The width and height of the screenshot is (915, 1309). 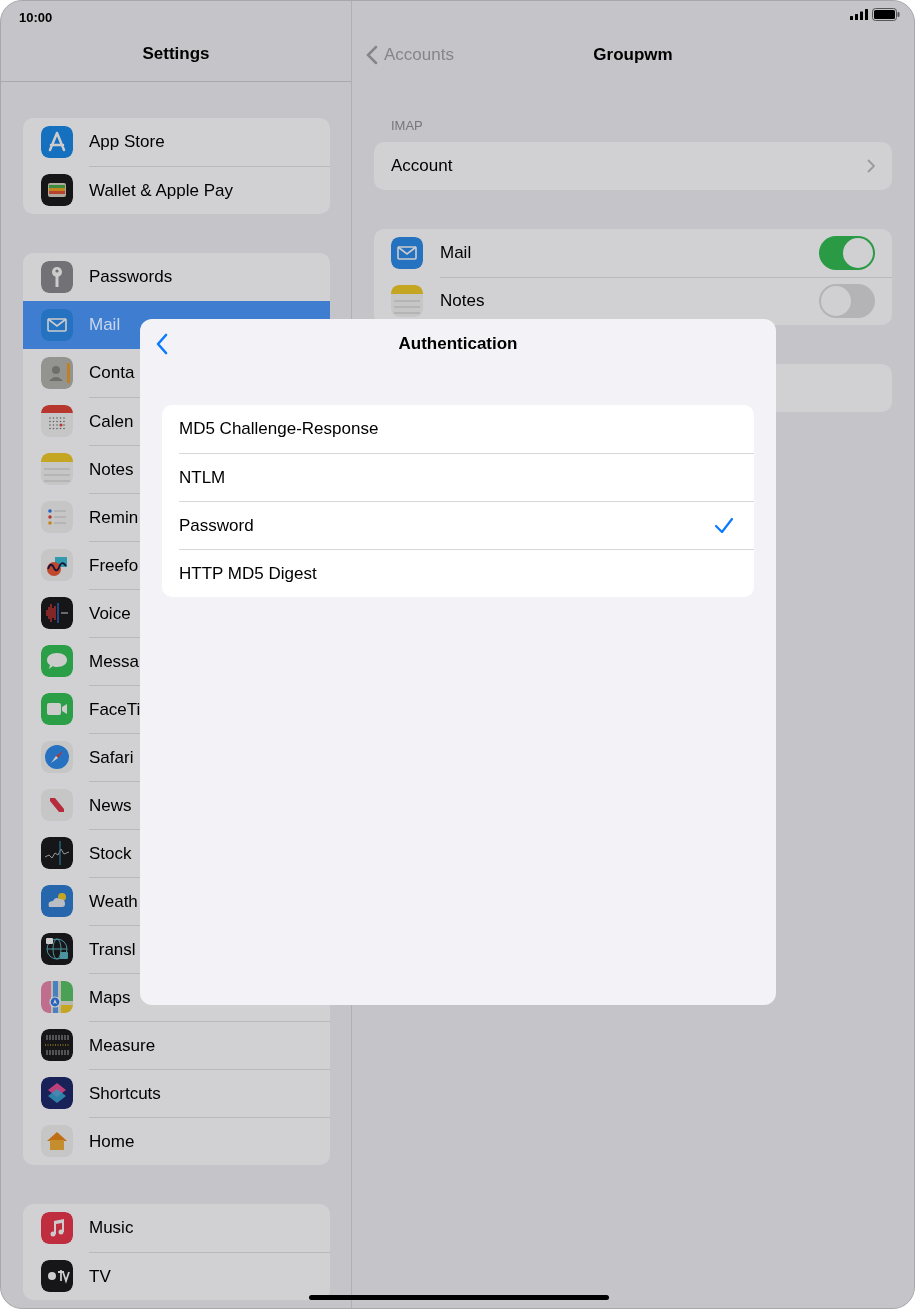 I want to click on item-label: Wallet & Apple Pay, so click(x=161, y=190).